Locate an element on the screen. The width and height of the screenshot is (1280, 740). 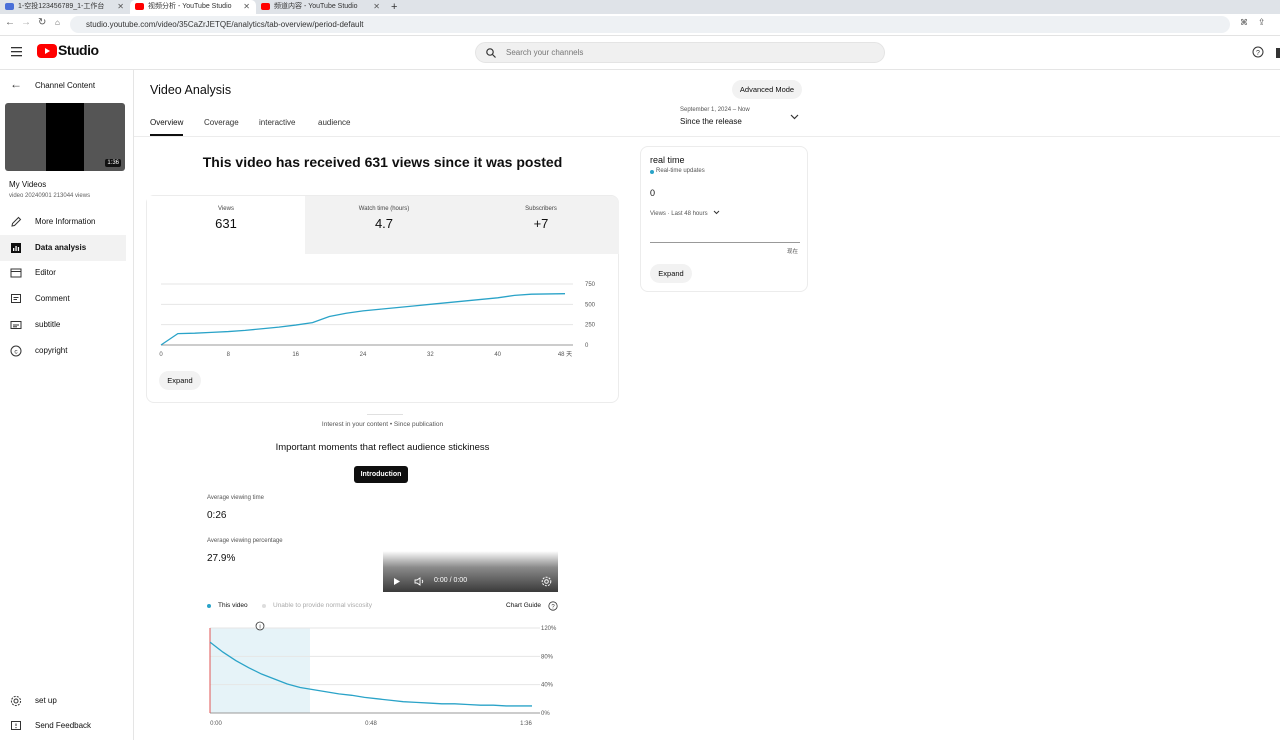
y-tick-label: 250 is located at coordinates (590, 326).